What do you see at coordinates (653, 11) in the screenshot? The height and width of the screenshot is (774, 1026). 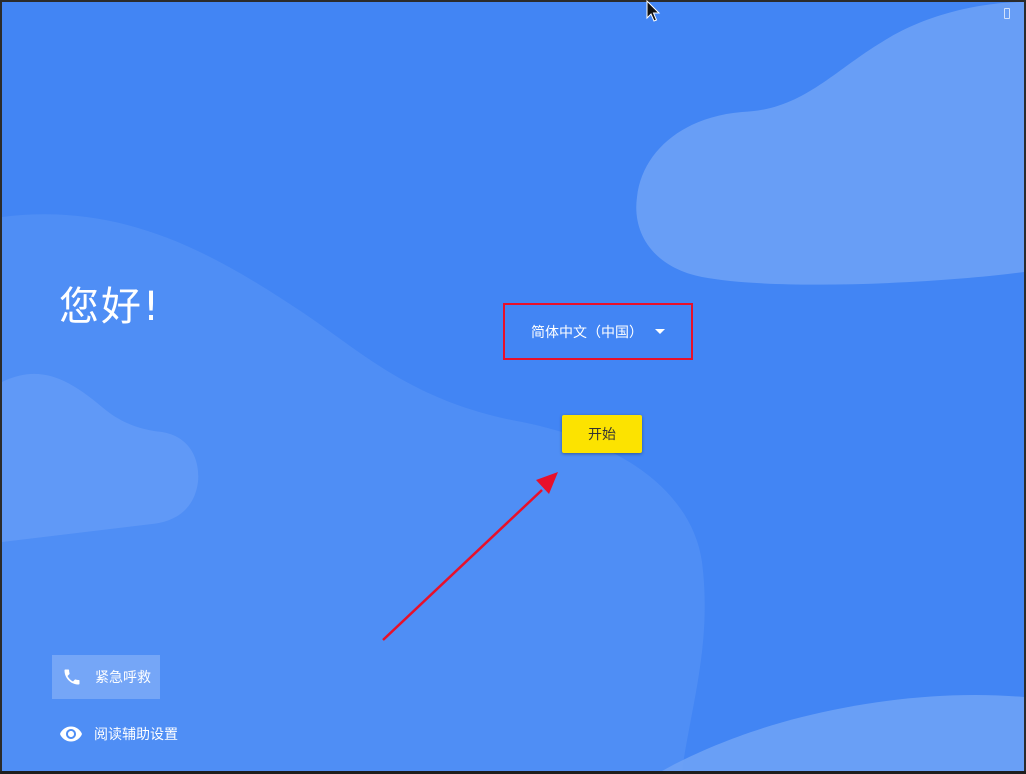 I see `mouse-cursor-icon` at bounding box center [653, 11].